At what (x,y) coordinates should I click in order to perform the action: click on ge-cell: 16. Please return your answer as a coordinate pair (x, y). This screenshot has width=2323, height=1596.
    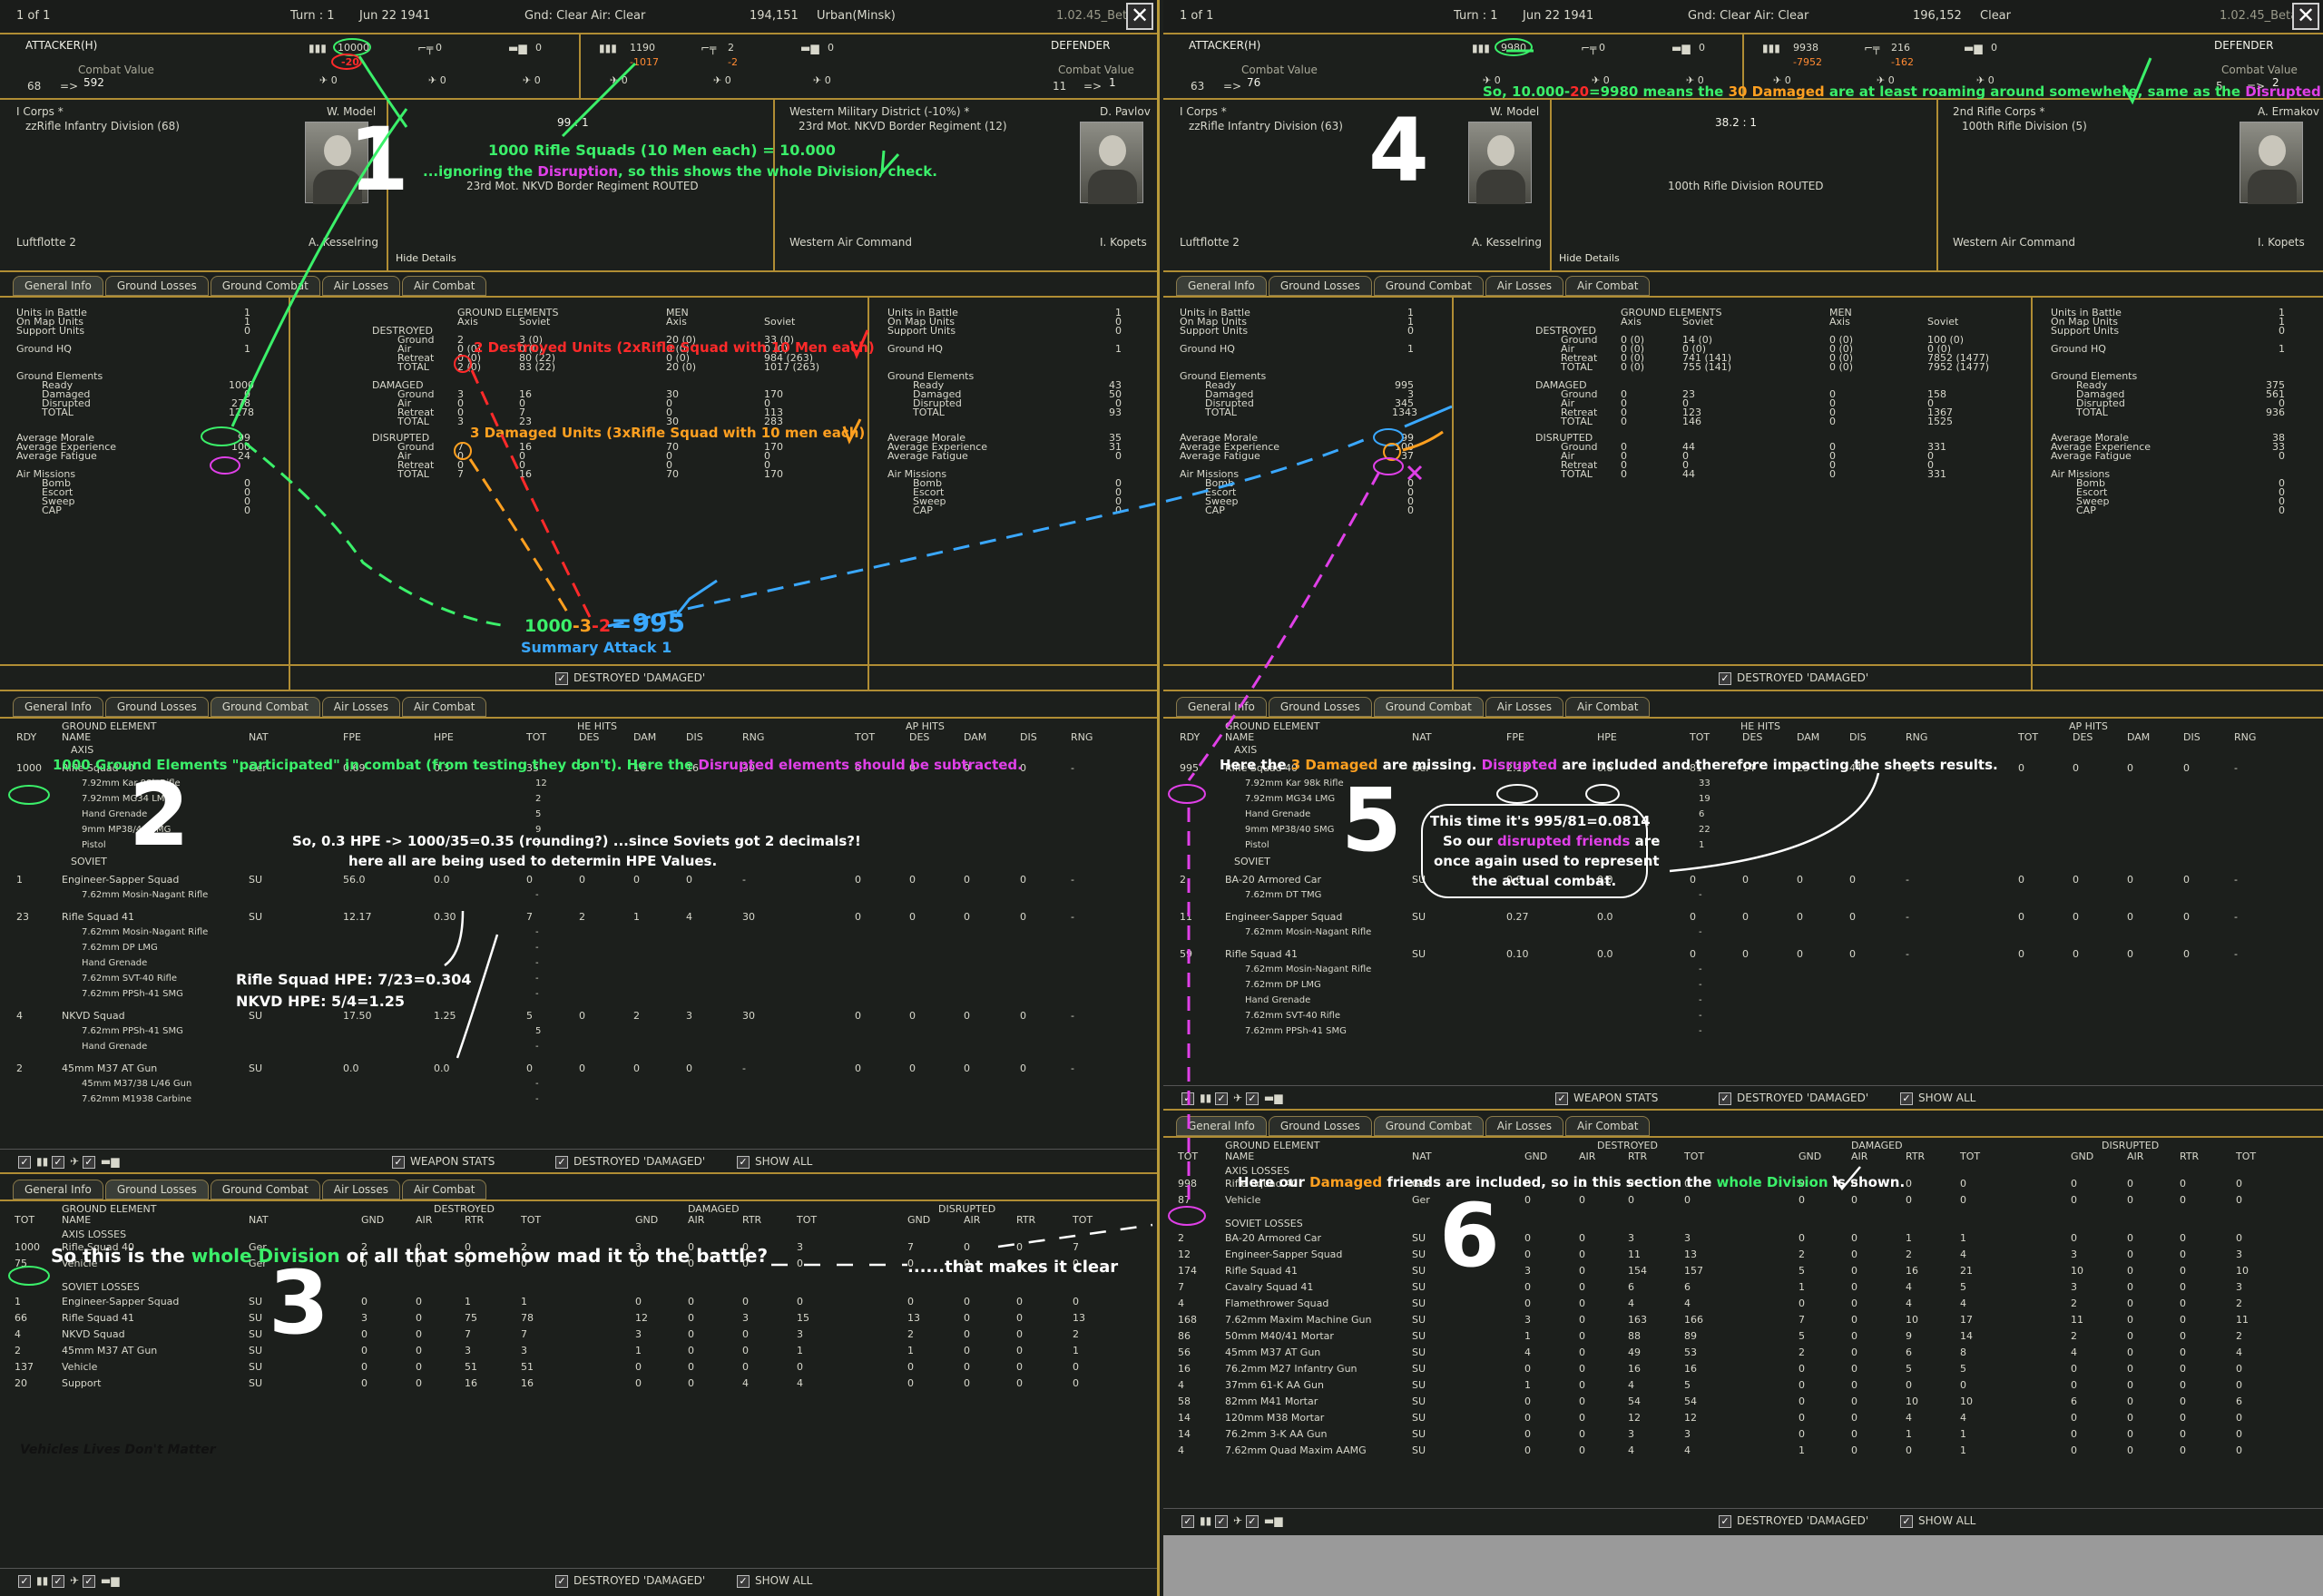
    Looking at the image, I should click on (526, 474).